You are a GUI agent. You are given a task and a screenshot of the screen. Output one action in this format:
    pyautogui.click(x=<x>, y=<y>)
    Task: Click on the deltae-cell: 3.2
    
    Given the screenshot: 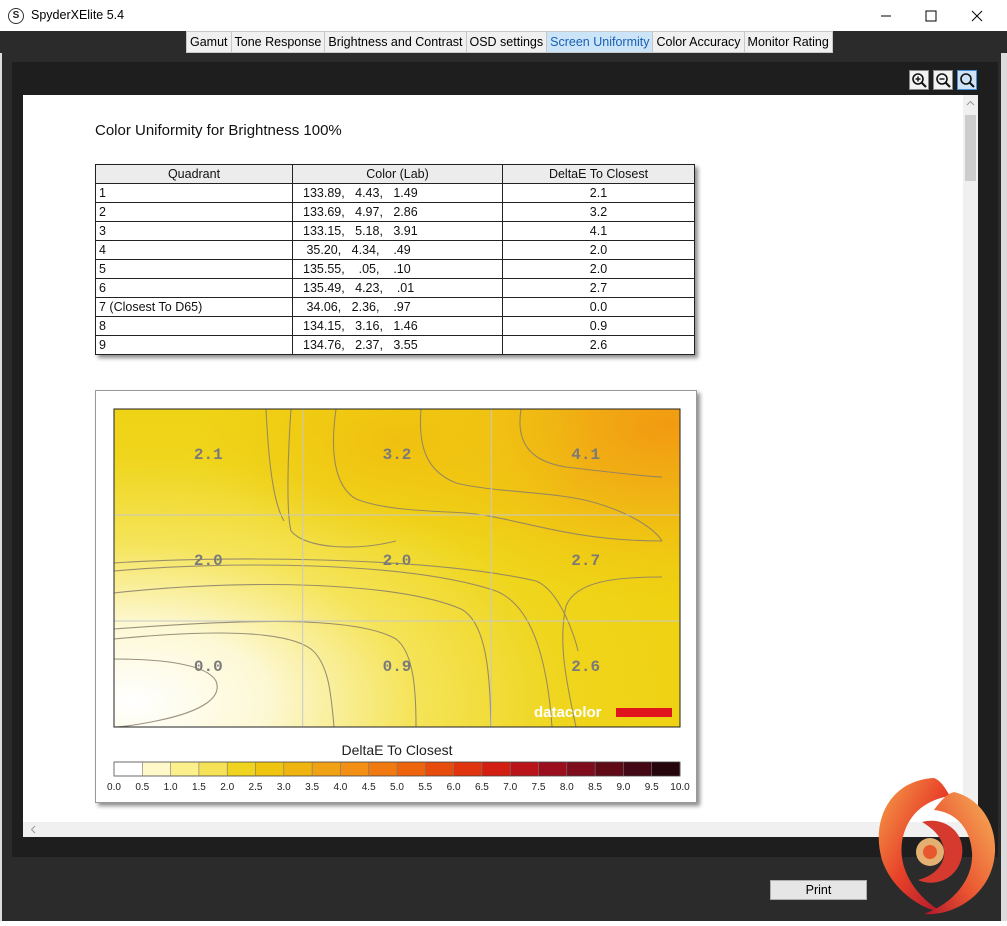 What is the action you would take?
    pyautogui.click(x=598, y=212)
    